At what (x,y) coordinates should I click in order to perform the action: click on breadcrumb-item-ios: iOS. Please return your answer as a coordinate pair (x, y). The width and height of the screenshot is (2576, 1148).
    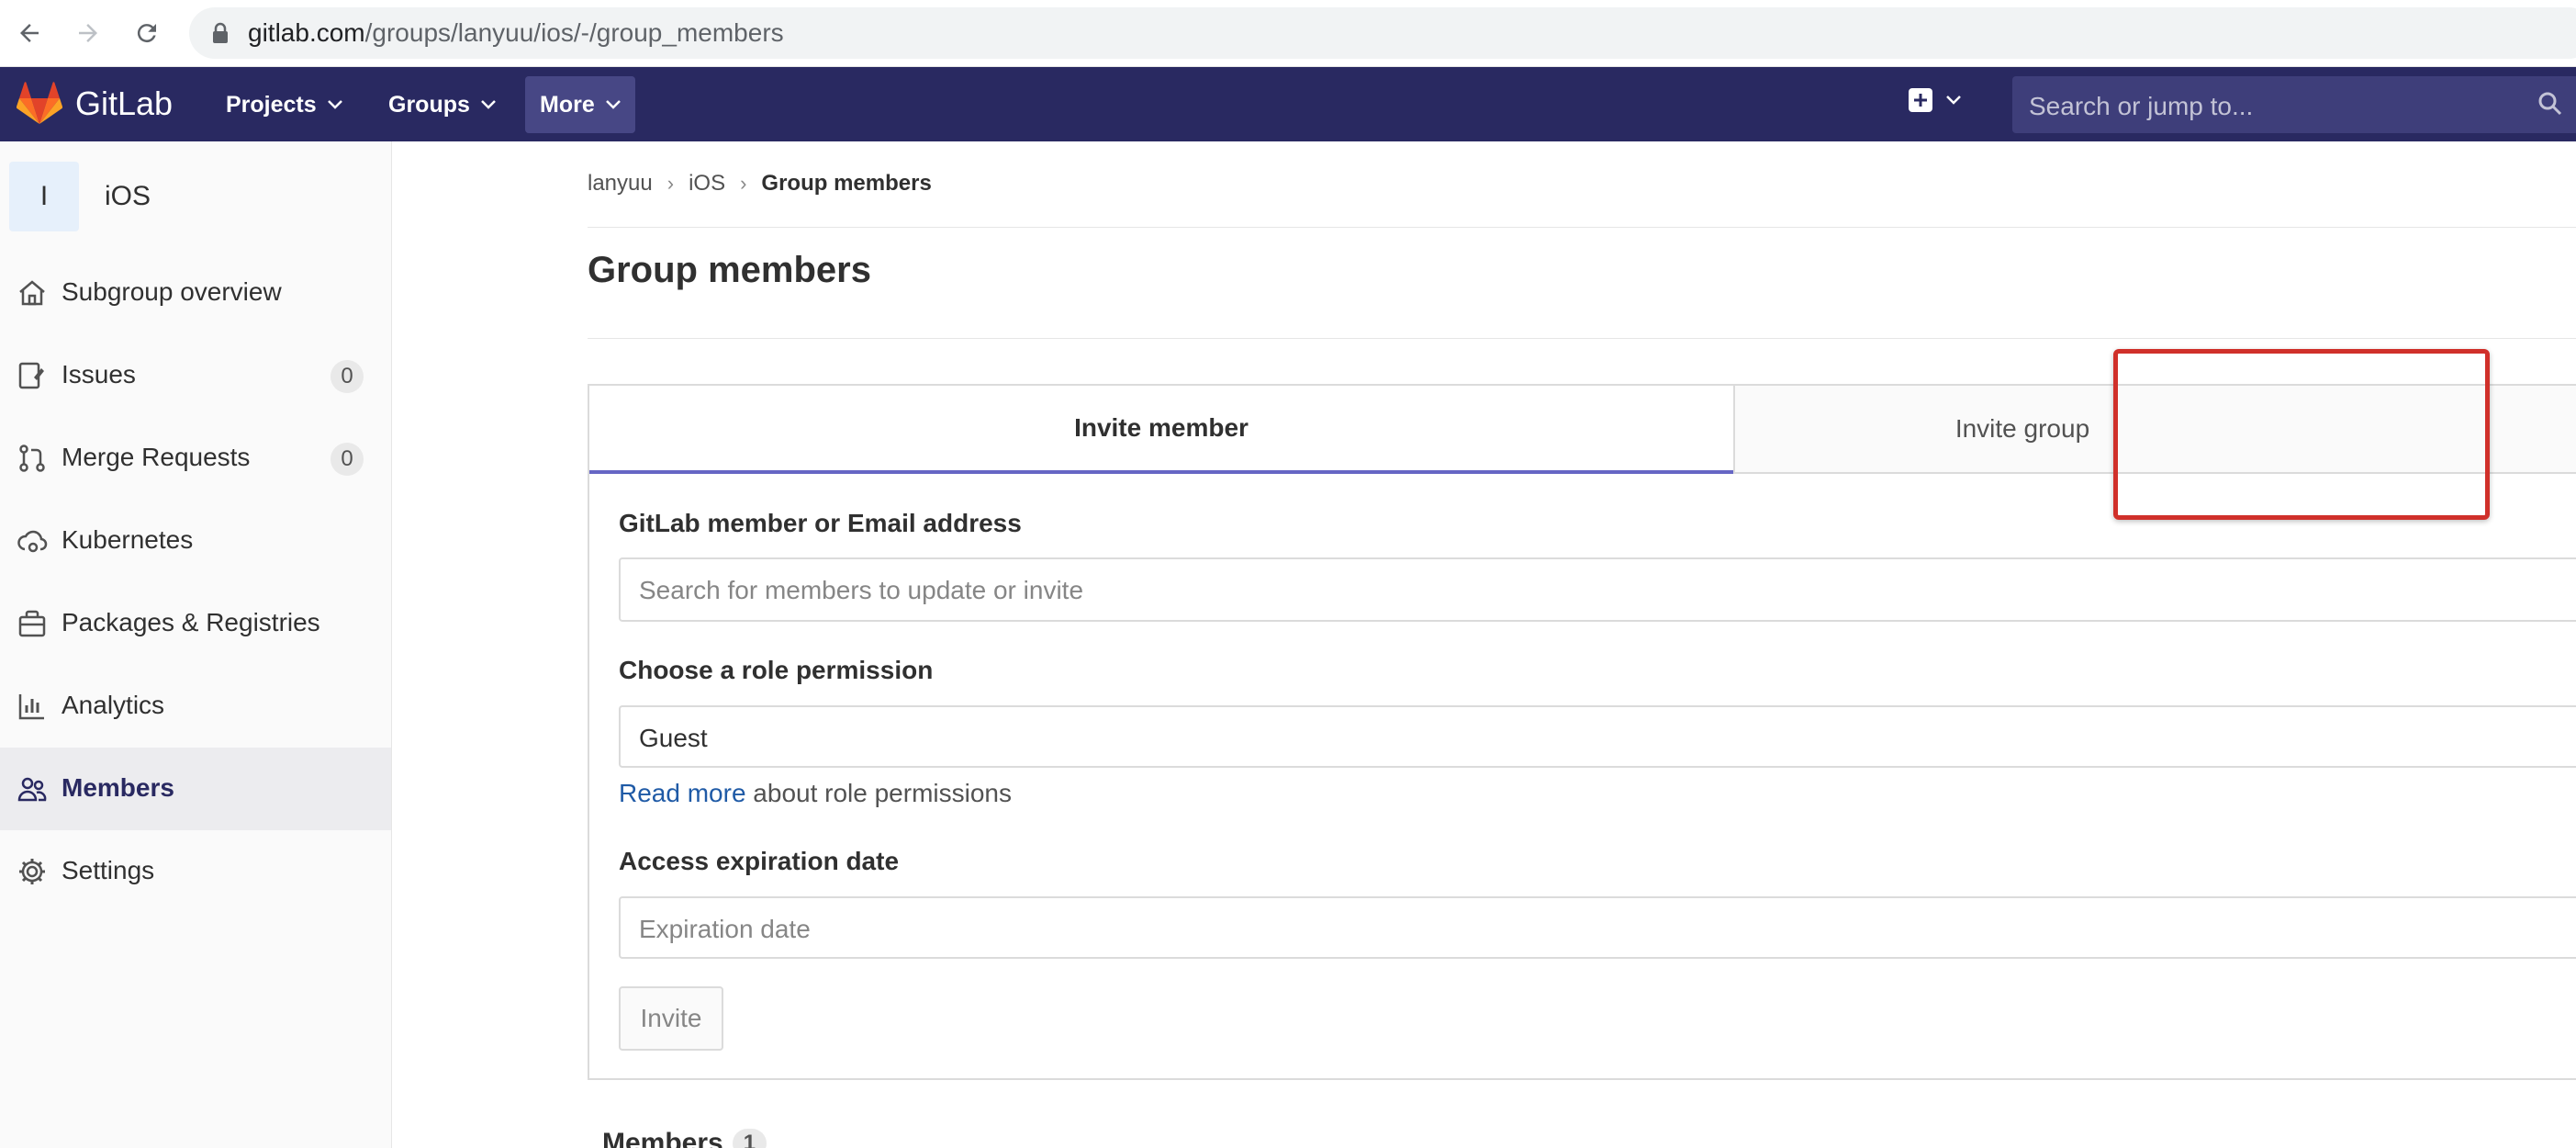
    Looking at the image, I should click on (707, 184).